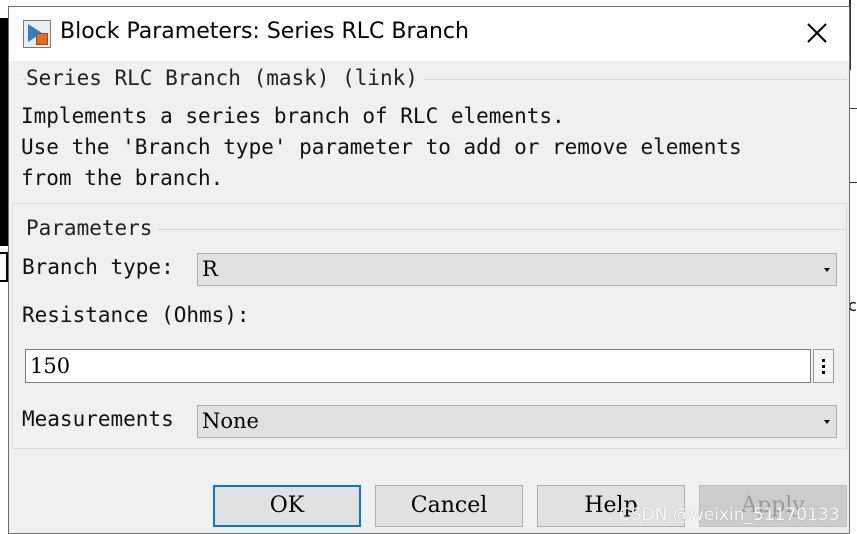  I want to click on measurements-value: None, so click(230, 421).